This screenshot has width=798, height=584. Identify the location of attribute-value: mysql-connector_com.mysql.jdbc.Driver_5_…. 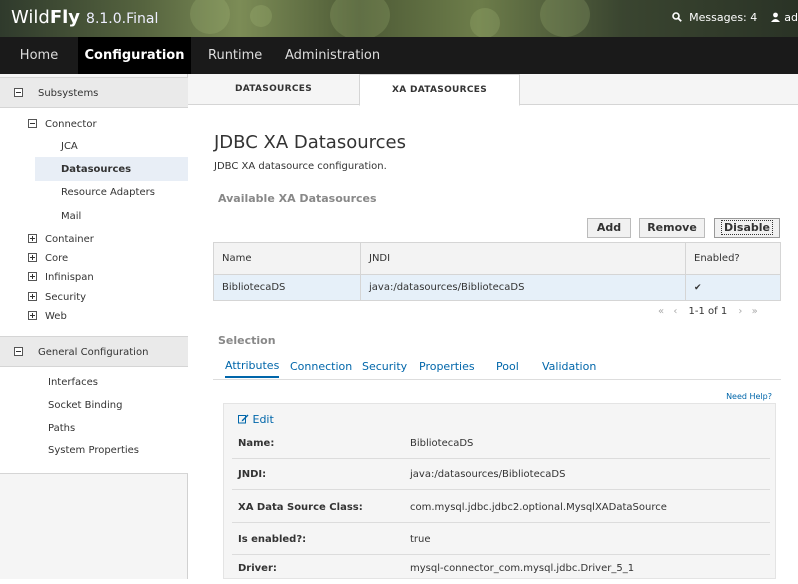
(522, 568).